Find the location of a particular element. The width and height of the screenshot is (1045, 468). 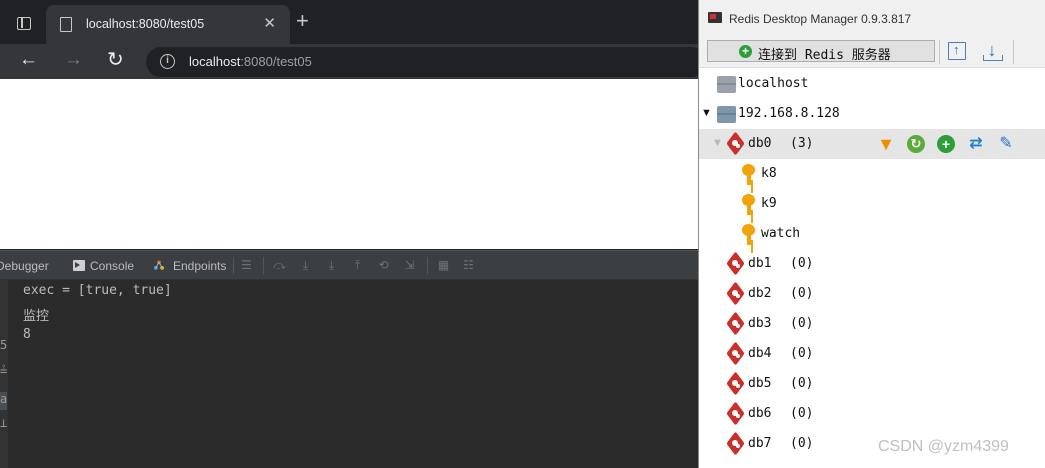

export-icon: ↓ is located at coordinates (992, 51).